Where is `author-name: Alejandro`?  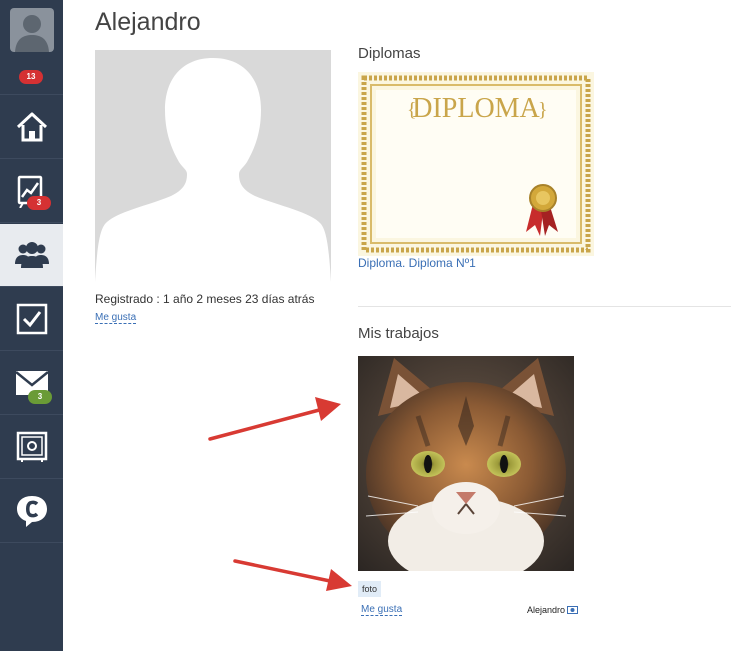 author-name: Alejandro is located at coordinates (546, 610).